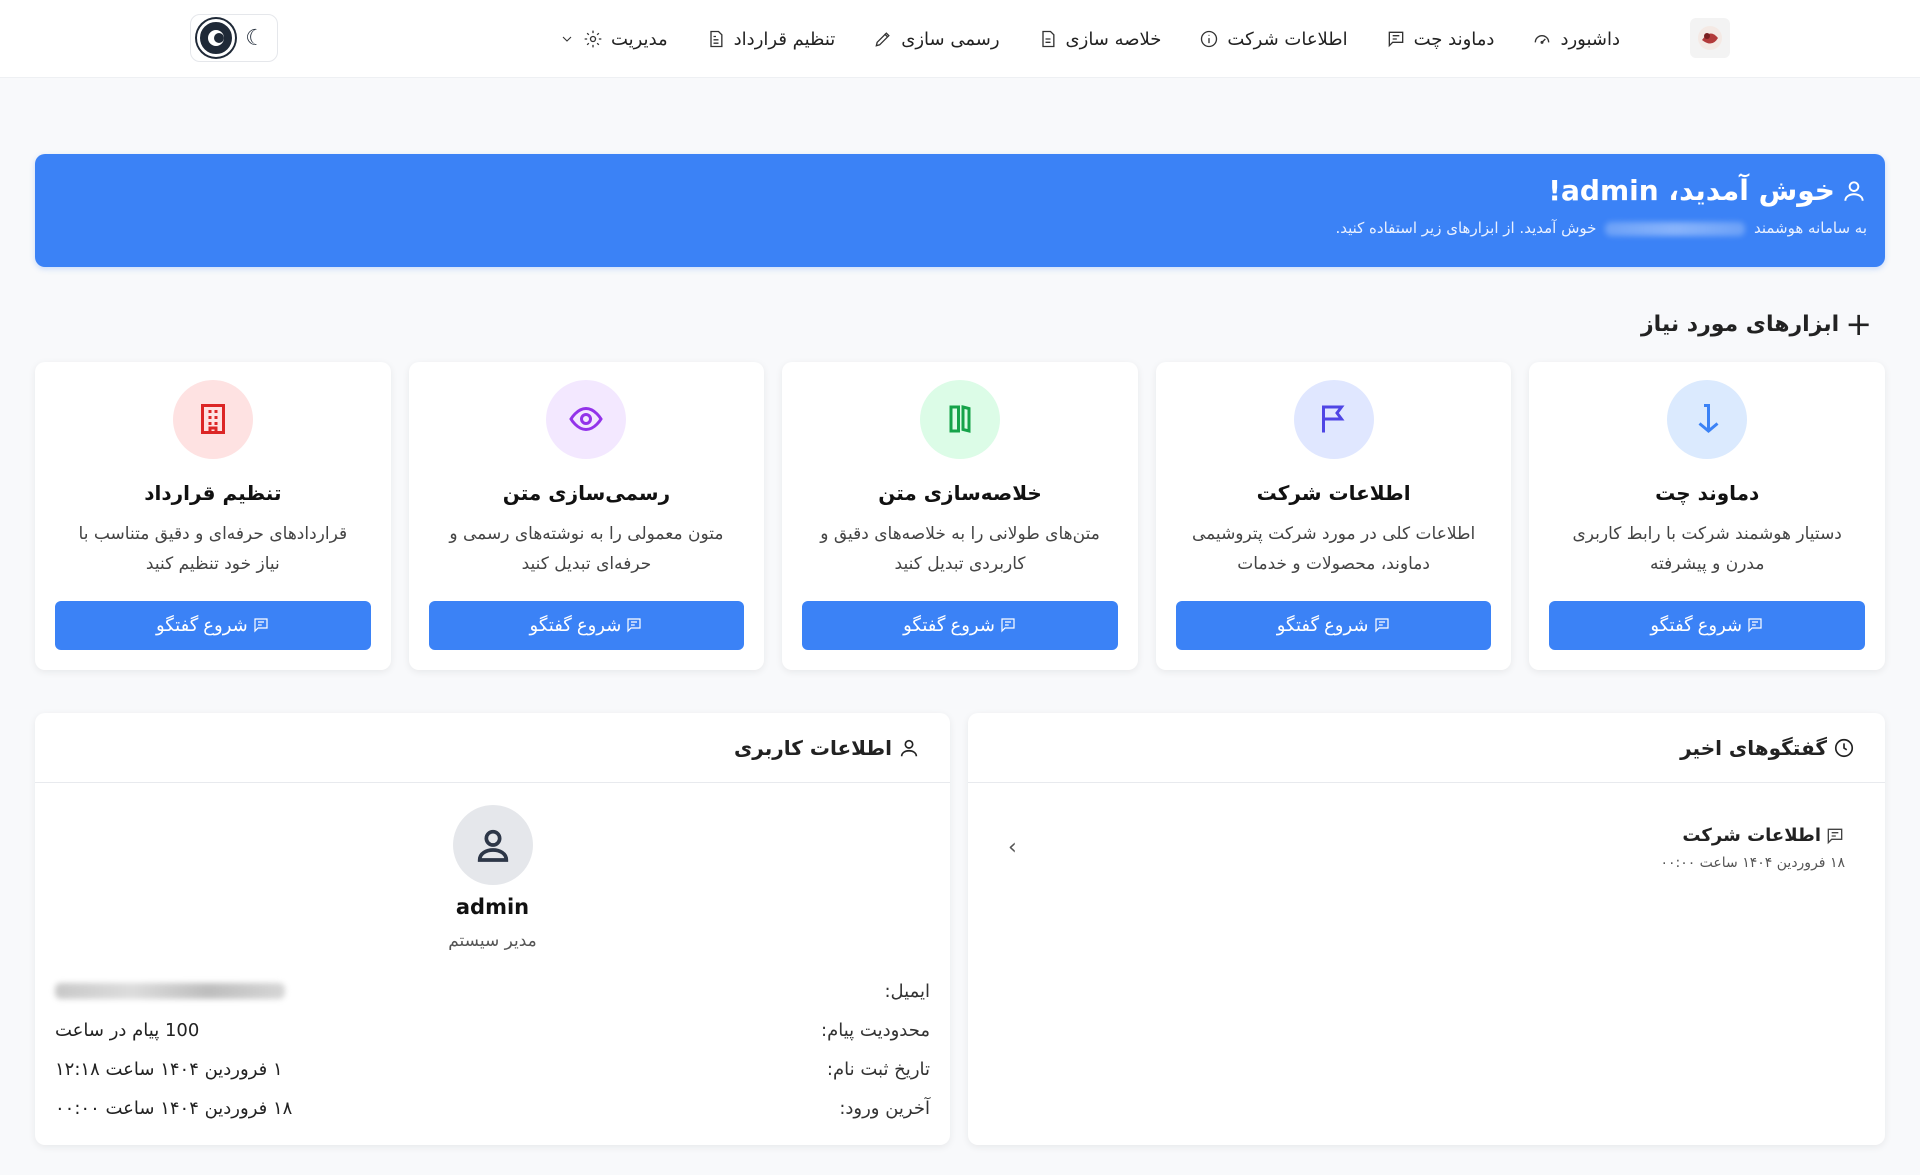  I want to click on tools-heading-label: ابزارهای مورد نیاز, so click(1740, 324).